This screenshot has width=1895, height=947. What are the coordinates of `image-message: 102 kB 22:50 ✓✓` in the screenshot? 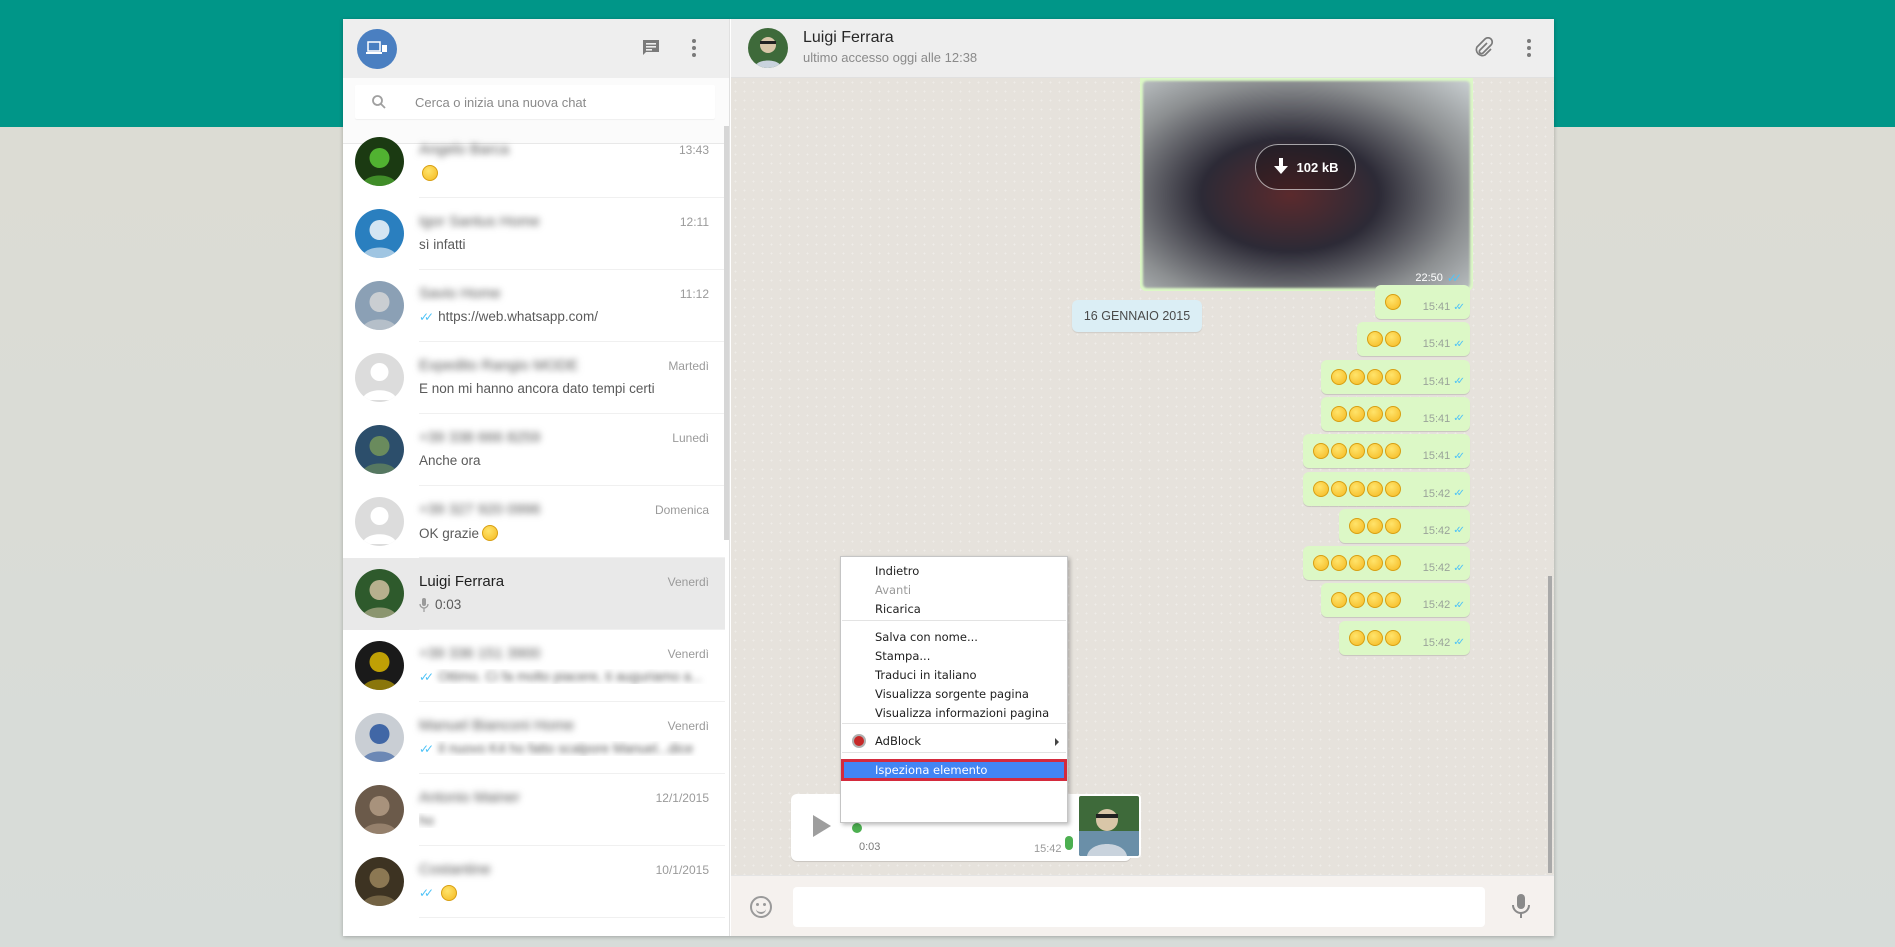 It's located at (1306, 184).